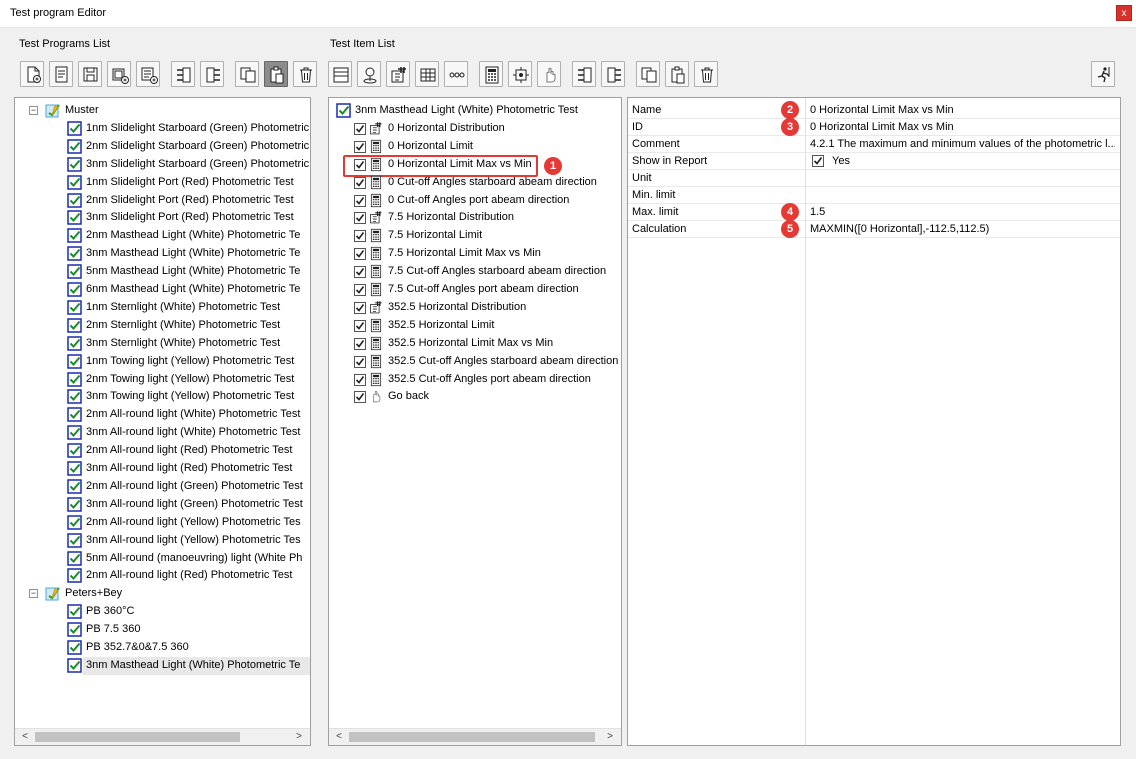 The width and height of the screenshot is (1136, 759). I want to click on distribution-button, so click(398, 74).